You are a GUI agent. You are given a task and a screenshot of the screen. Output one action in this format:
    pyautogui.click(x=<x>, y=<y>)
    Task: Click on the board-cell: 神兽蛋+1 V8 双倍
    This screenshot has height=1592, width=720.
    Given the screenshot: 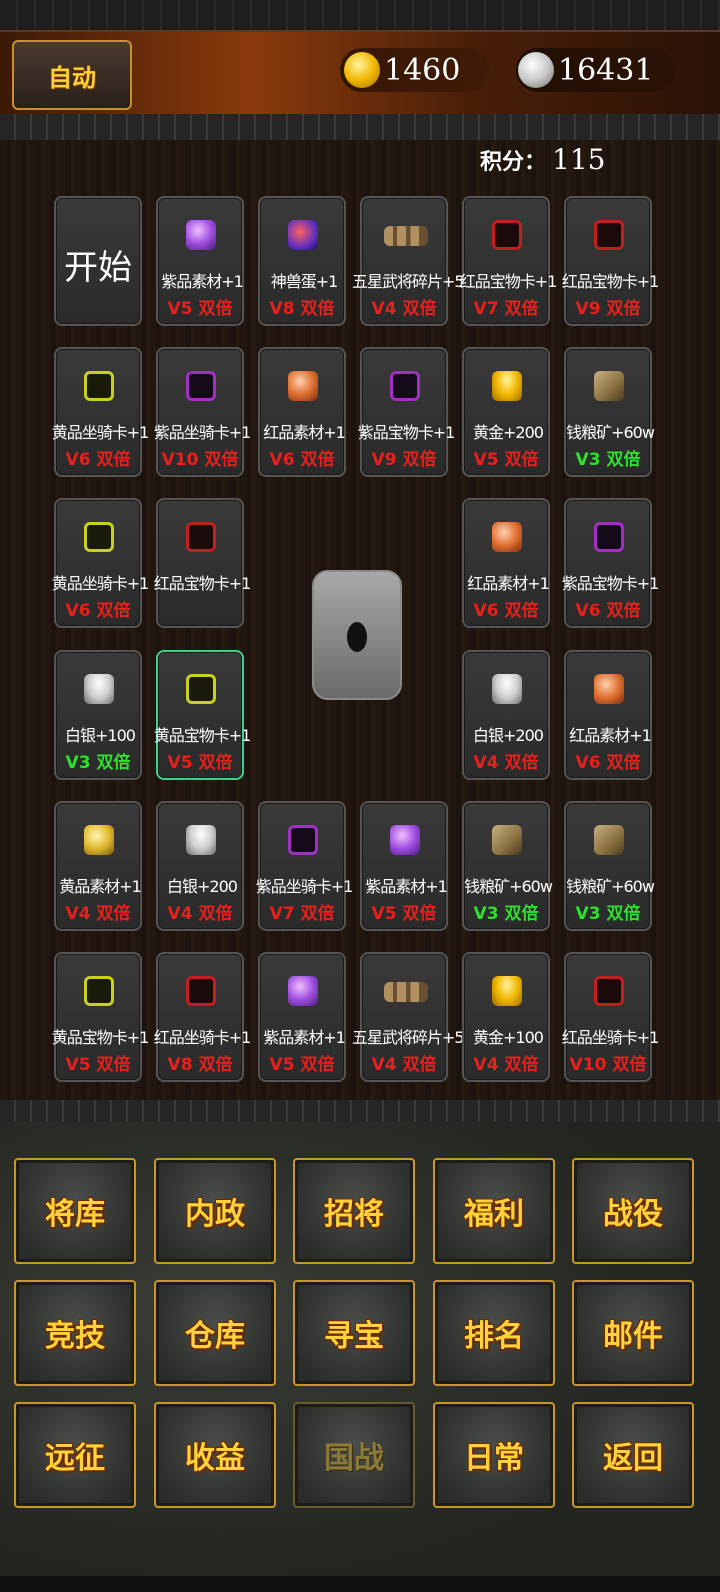 What is the action you would take?
    pyautogui.click(x=302, y=261)
    